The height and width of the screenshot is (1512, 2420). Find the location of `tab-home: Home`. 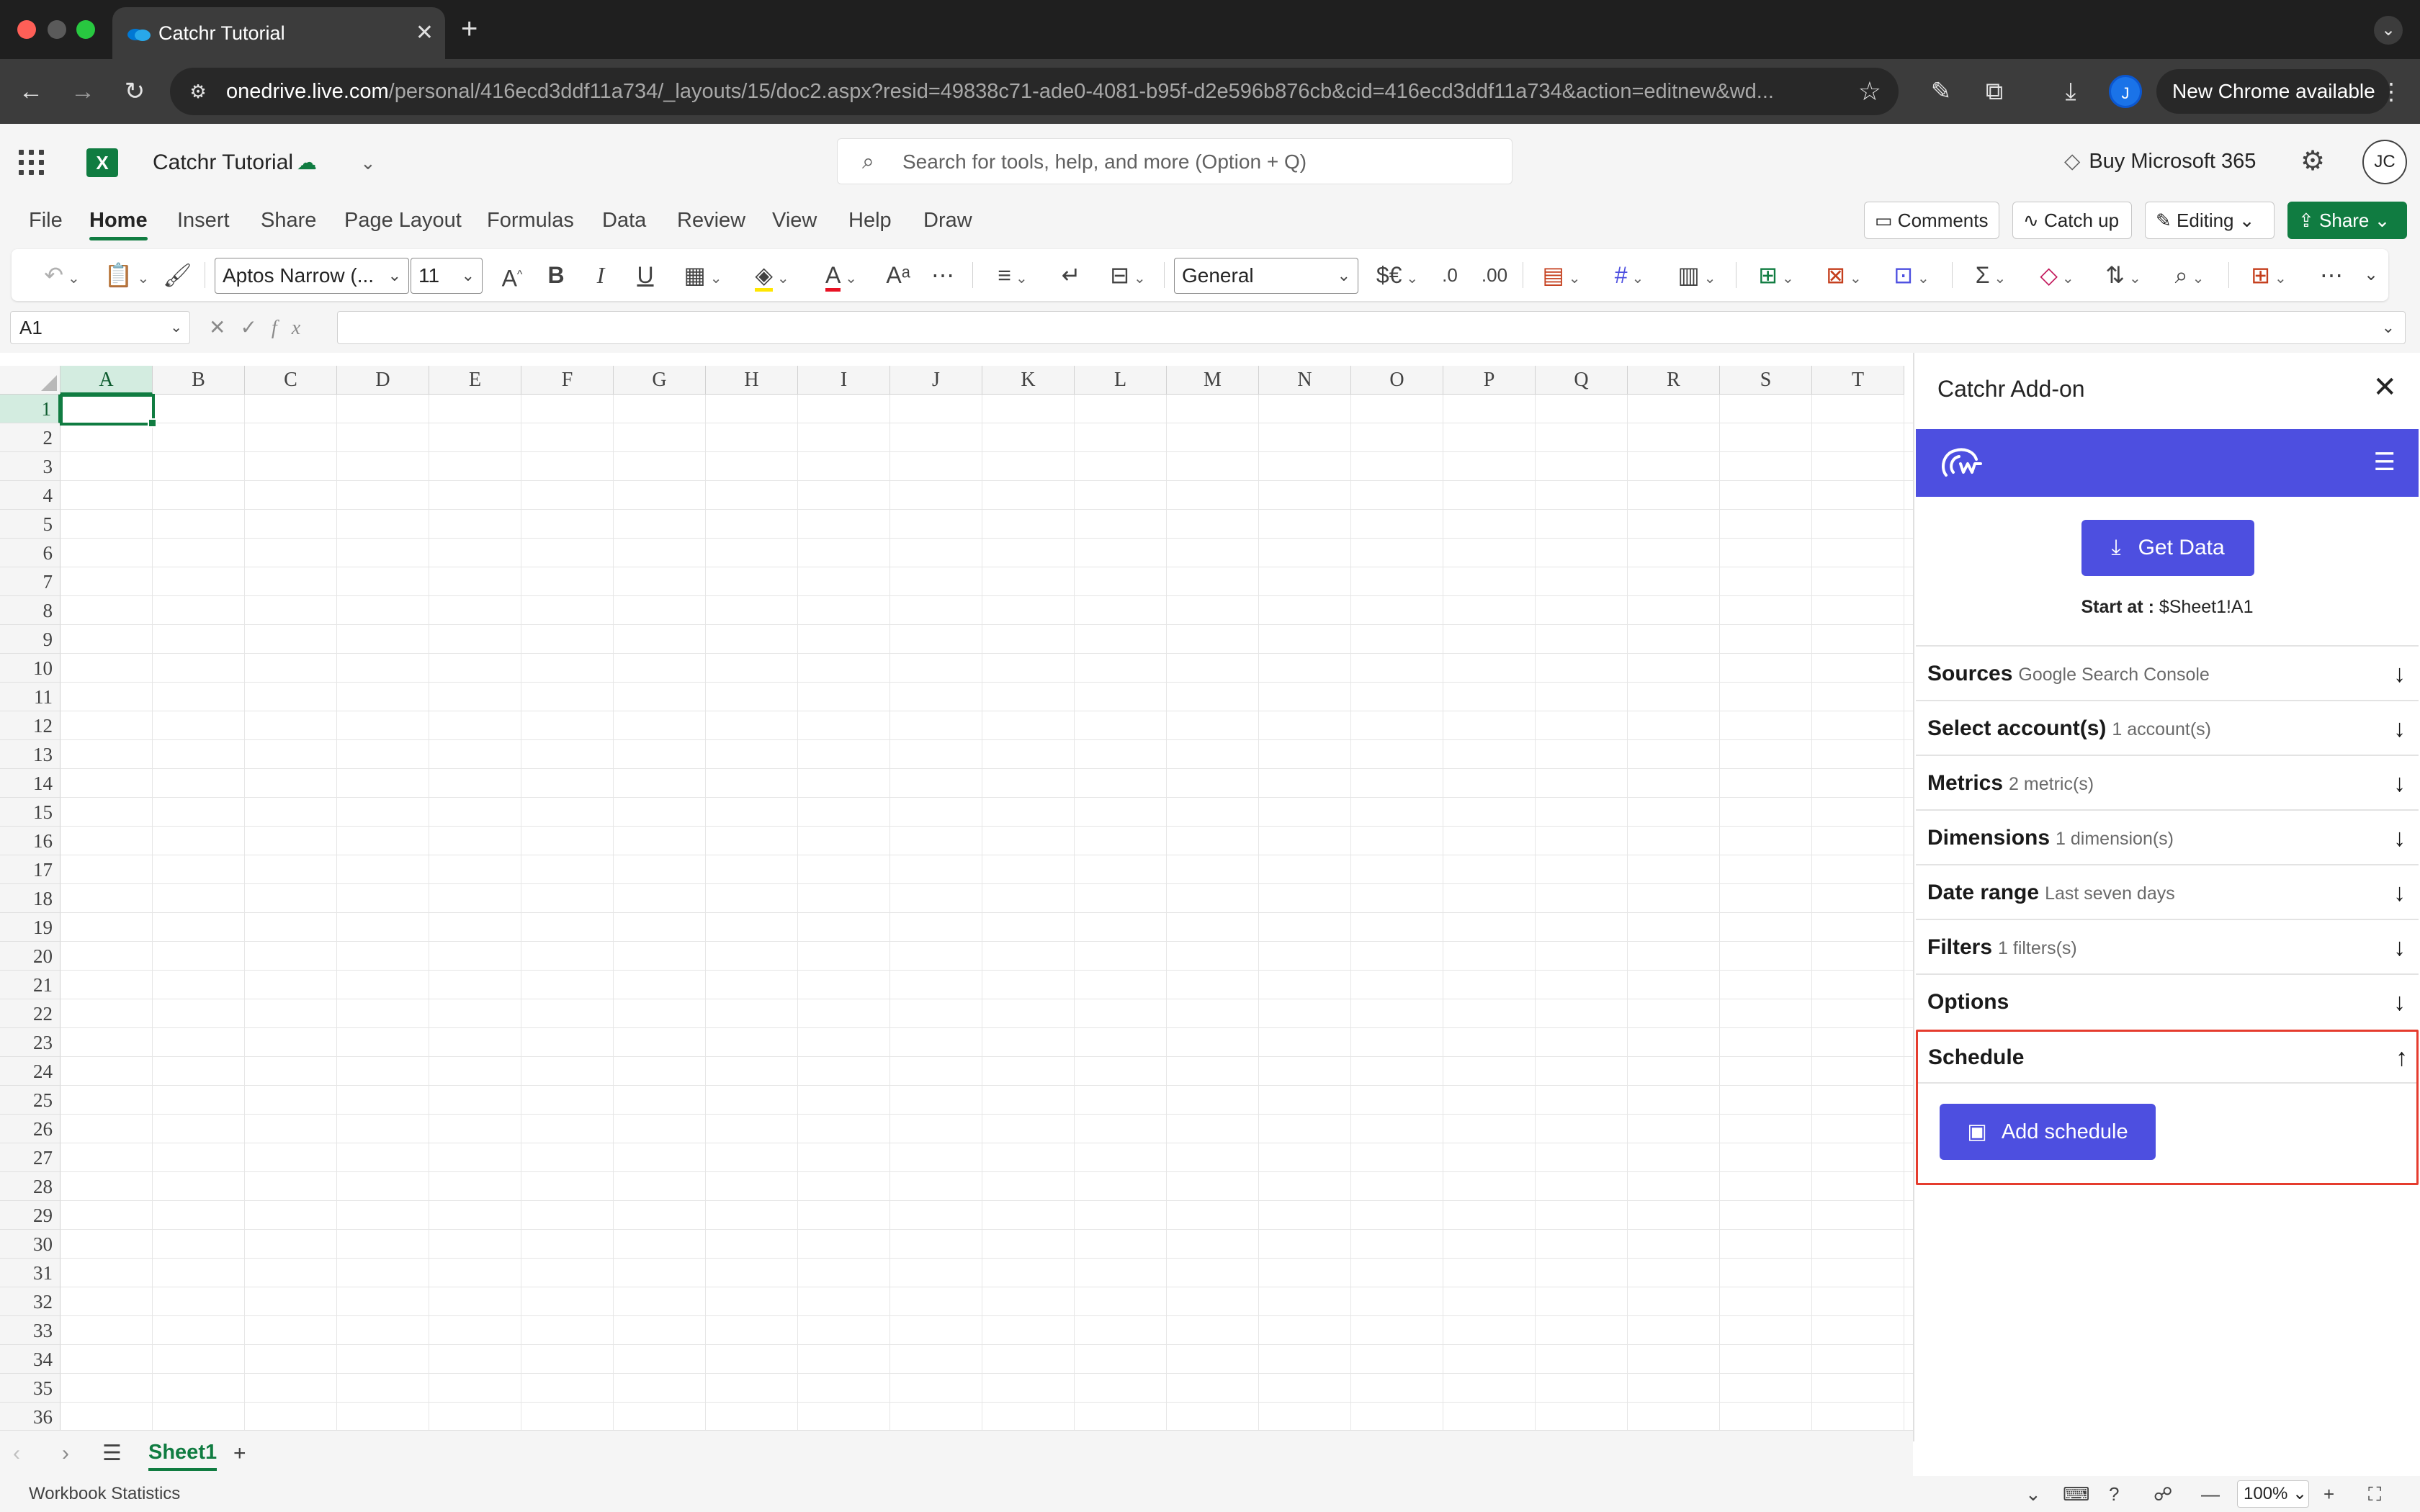

tab-home: Home is located at coordinates (119, 223).